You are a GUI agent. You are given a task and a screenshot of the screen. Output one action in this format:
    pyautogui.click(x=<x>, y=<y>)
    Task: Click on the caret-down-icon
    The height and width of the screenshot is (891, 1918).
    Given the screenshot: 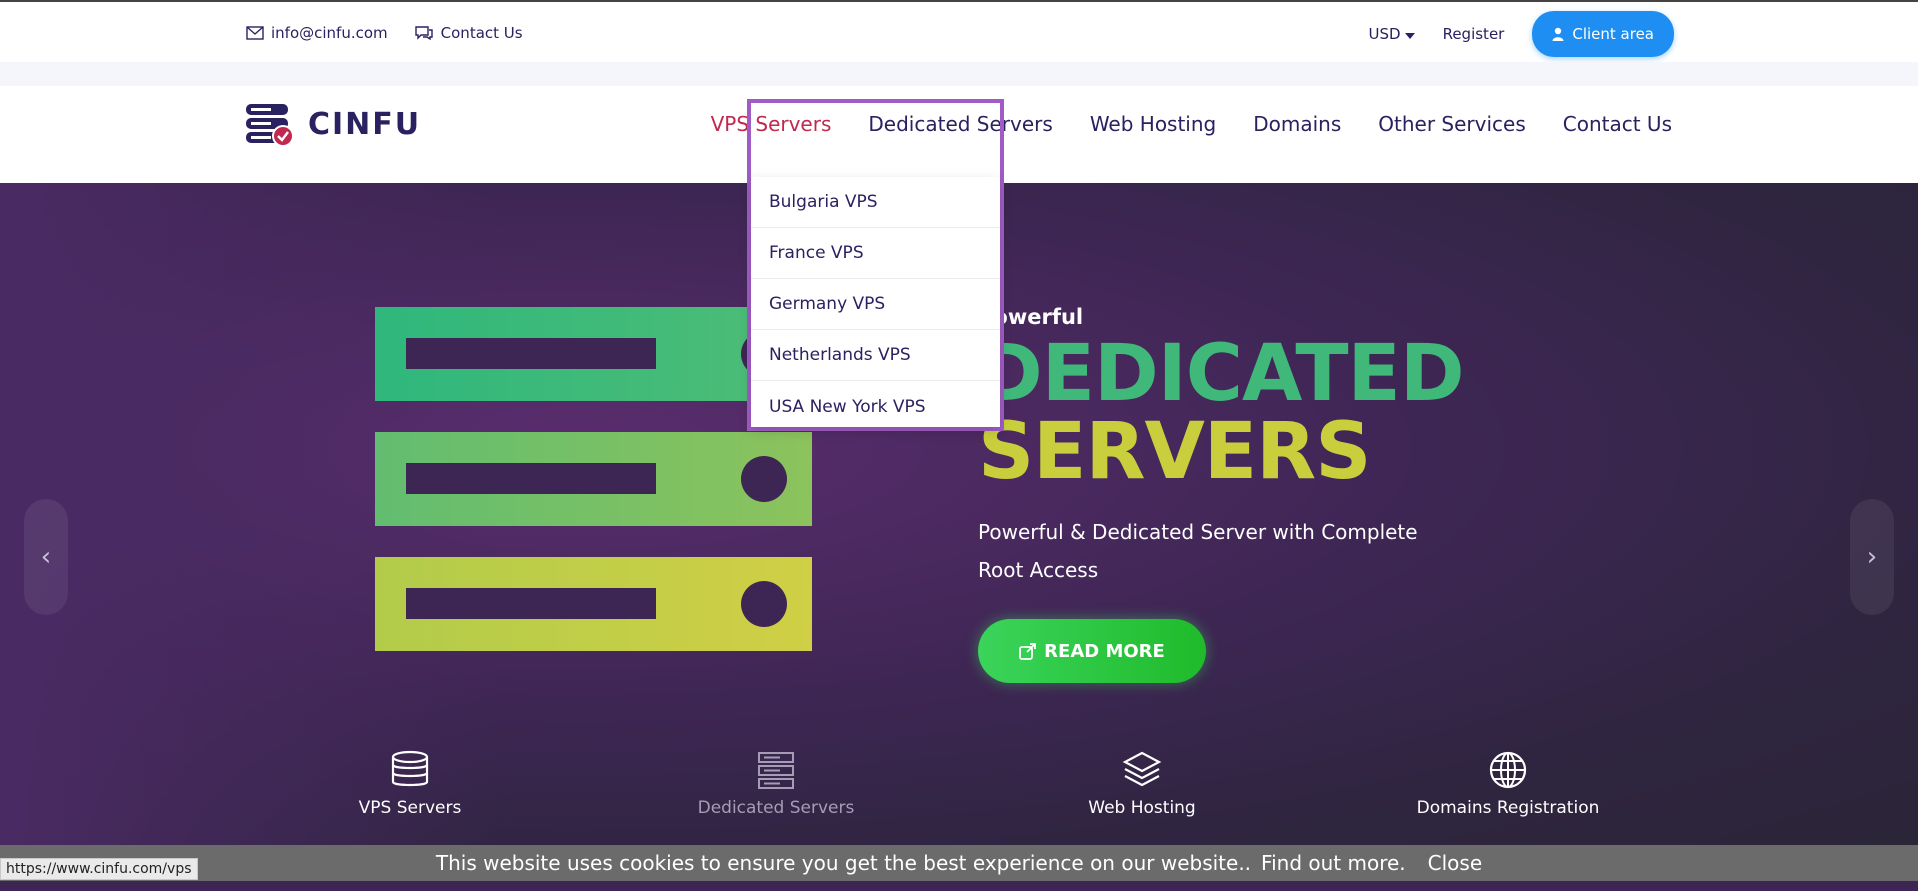 What is the action you would take?
    pyautogui.click(x=1409, y=35)
    